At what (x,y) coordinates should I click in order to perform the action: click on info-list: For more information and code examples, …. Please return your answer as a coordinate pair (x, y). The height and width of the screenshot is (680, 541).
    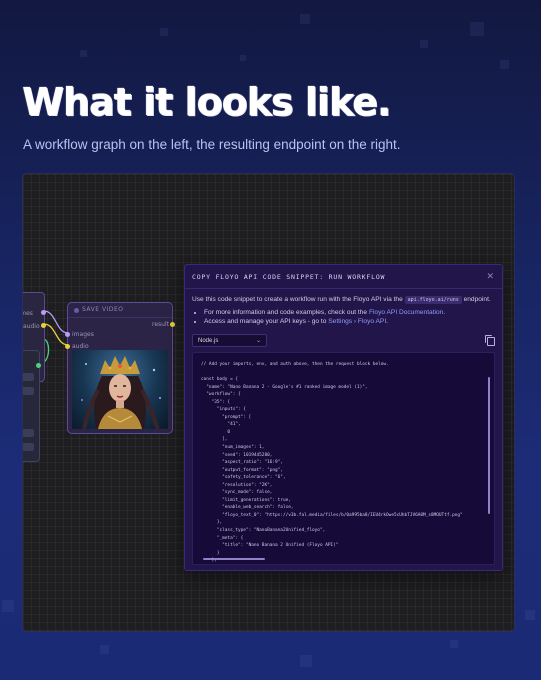
    Looking at the image, I should click on (343, 317).